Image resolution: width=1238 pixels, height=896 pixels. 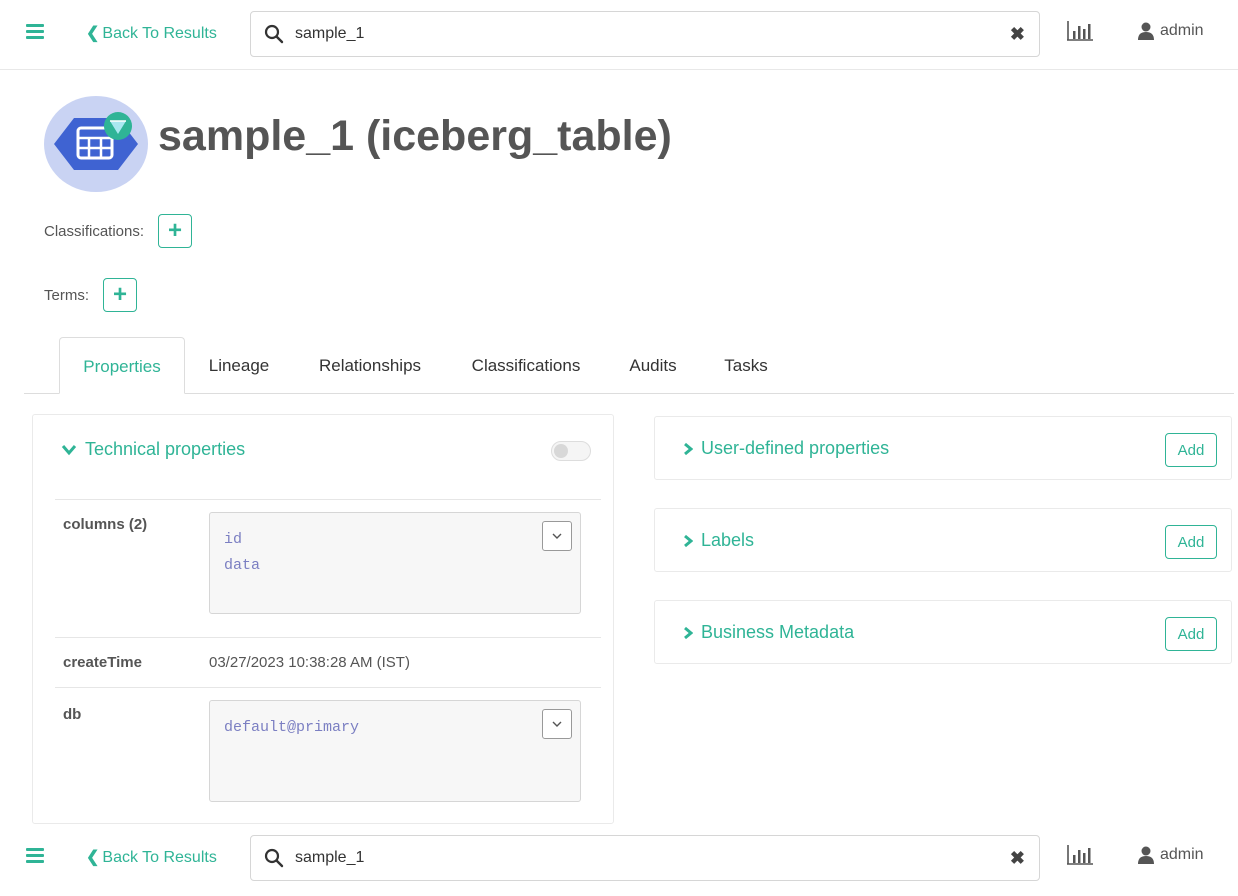 What do you see at coordinates (943, 448) in the screenshot?
I see `user-defined-properties-panel: User-defined properties Add` at bounding box center [943, 448].